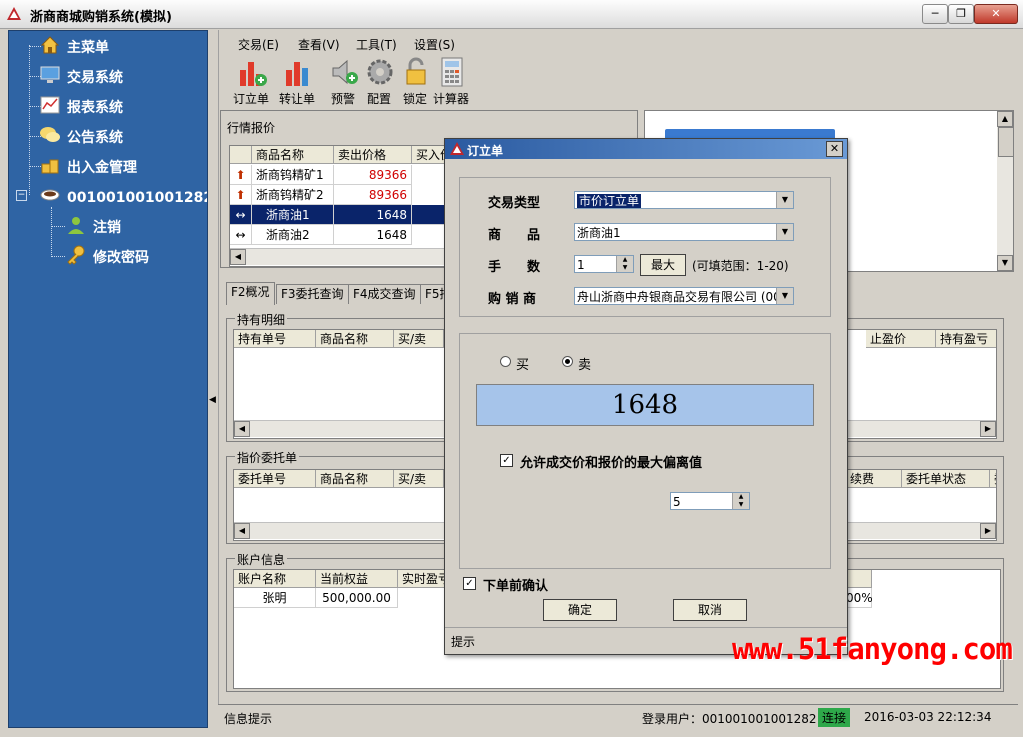  Describe the element at coordinates (618, 41) in the screenshot. I see `menu-bar: 交易(E) 查看(V) 工具(T) 设置(S)` at that location.